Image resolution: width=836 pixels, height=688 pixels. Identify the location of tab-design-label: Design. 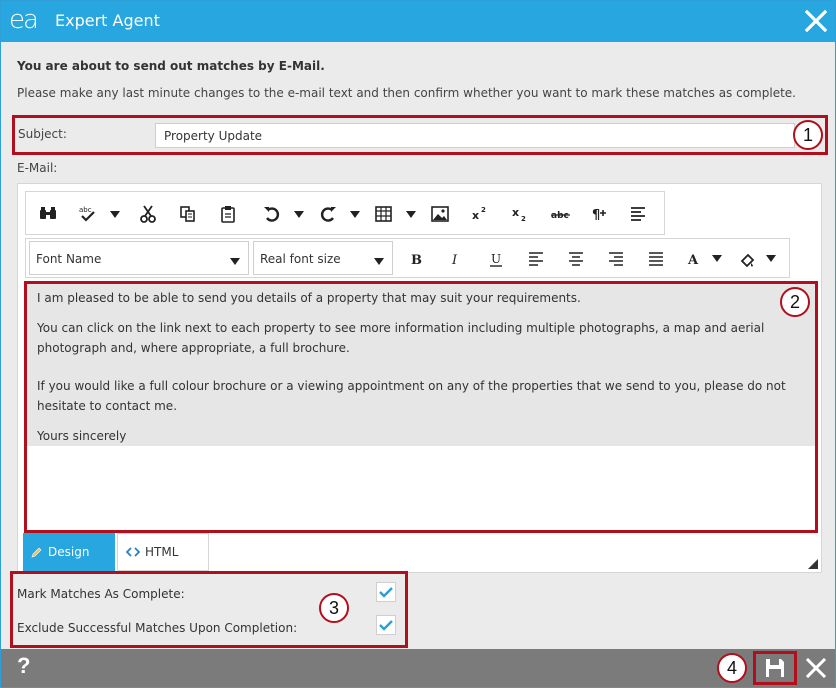
(69, 552).